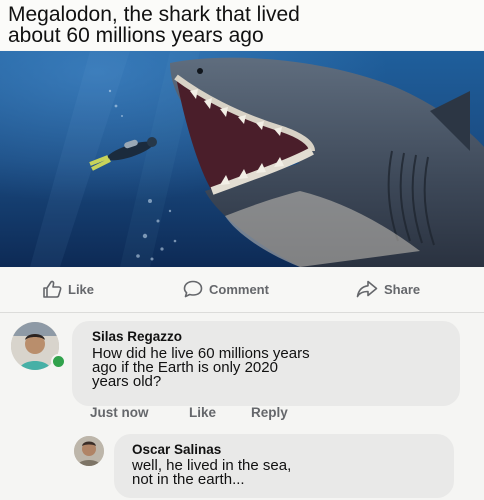  What do you see at coordinates (52, 289) in the screenshot?
I see `thumbs-up-icon` at bounding box center [52, 289].